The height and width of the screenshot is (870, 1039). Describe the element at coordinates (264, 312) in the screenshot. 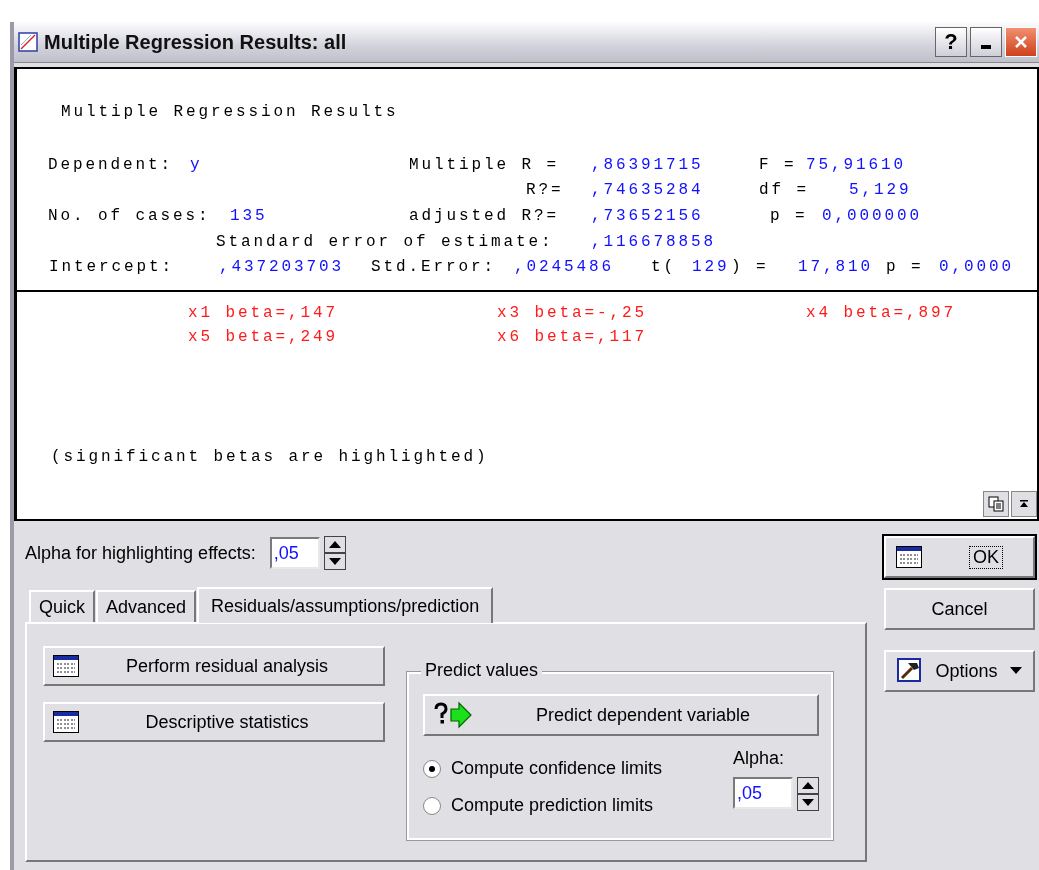

I see `beta-text: x1 beta=,147` at that location.